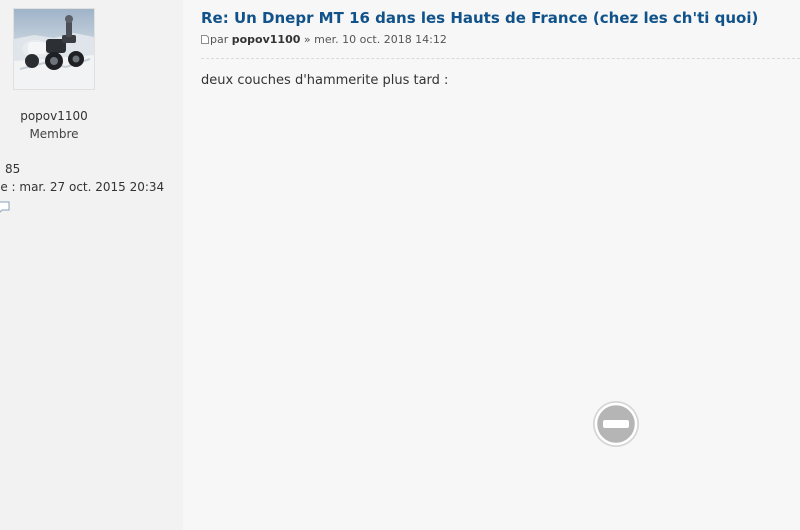 The image size is (800, 530). Describe the element at coordinates (500, 58) in the screenshot. I see `post-divider` at that location.